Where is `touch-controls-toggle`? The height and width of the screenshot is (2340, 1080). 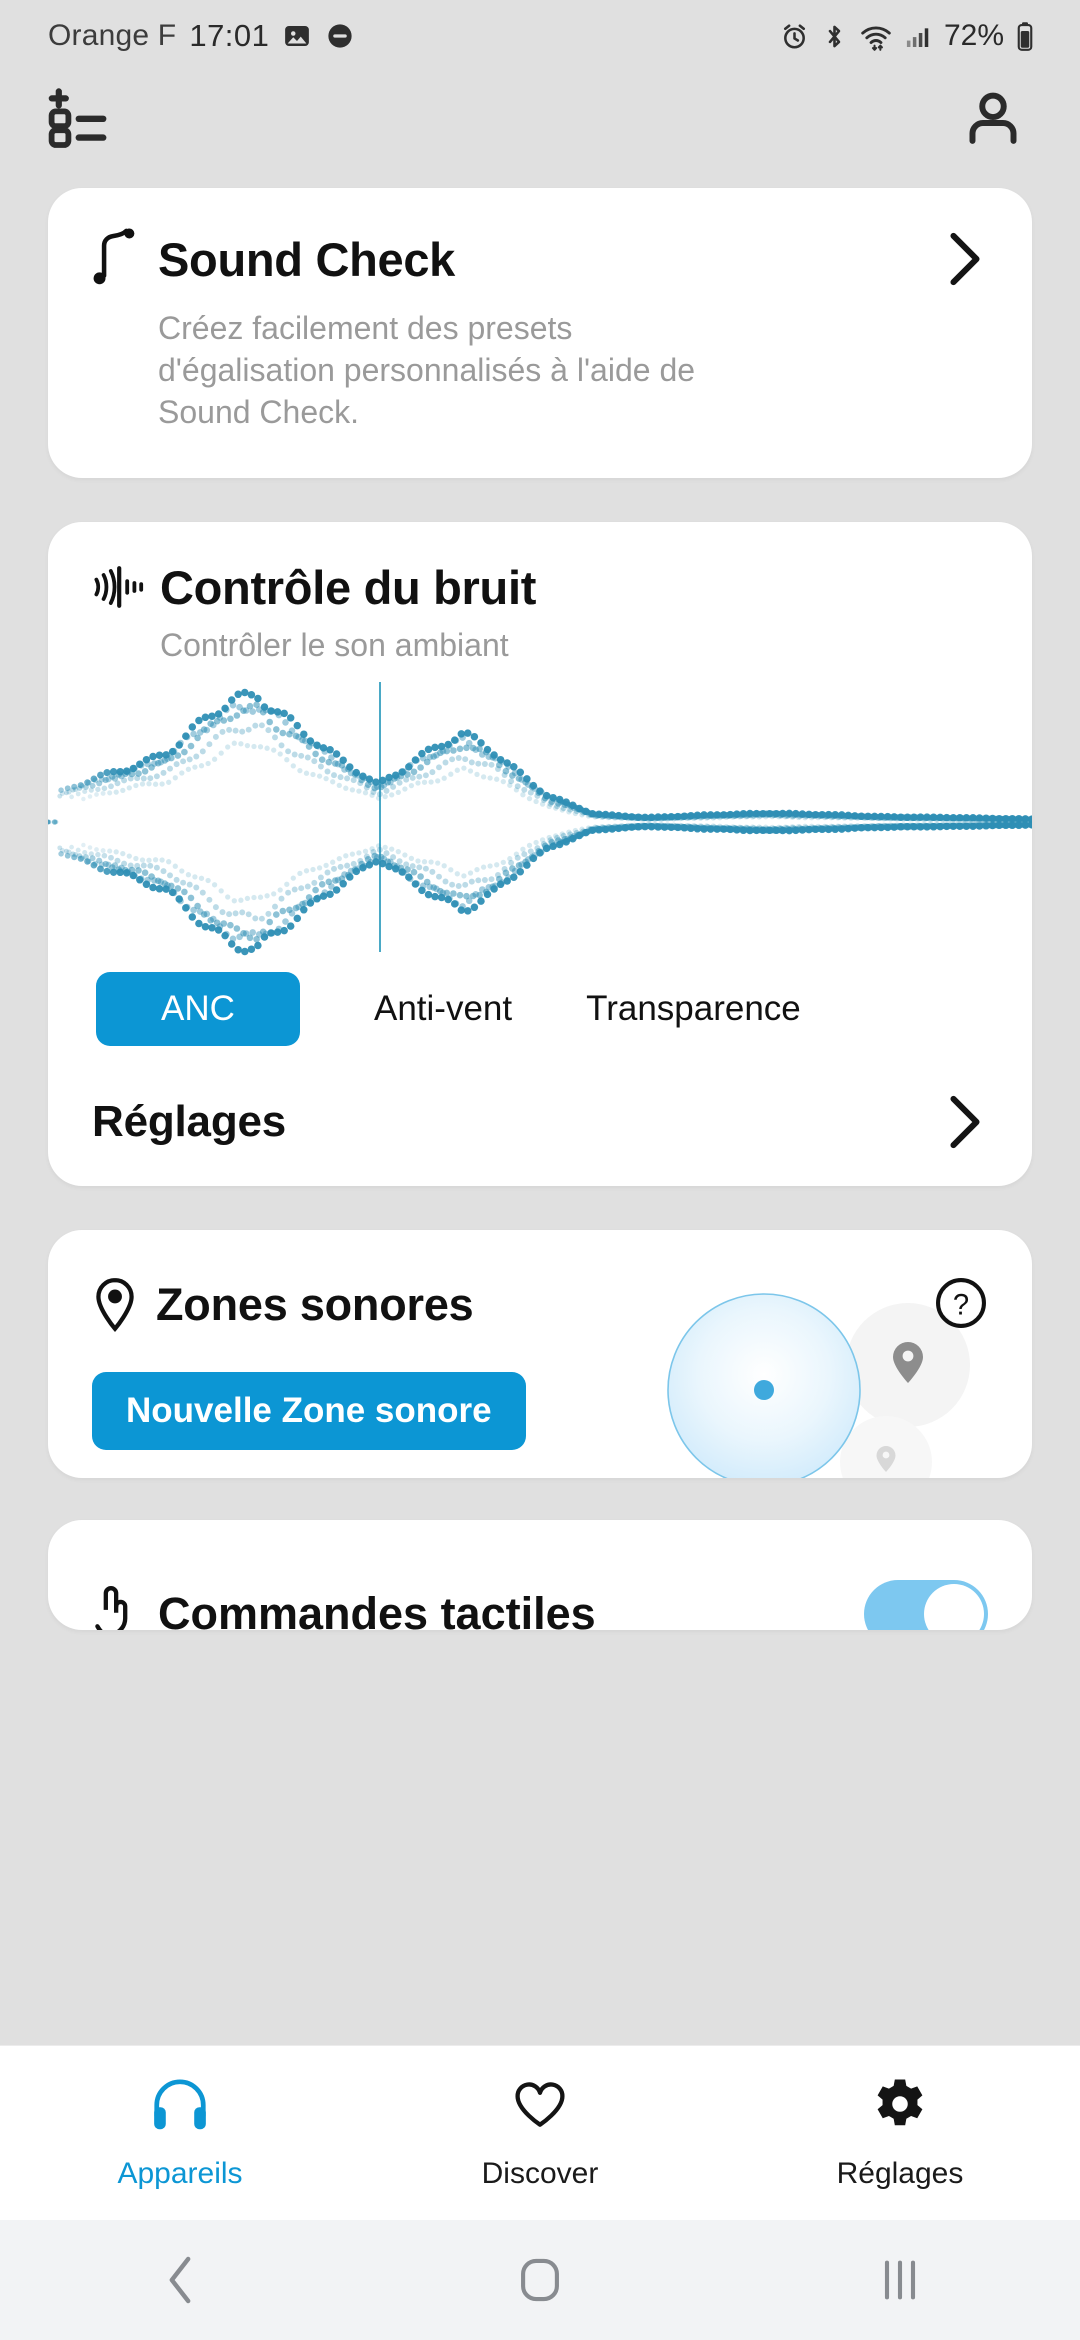 touch-controls-toggle is located at coordinates (926, 1604).